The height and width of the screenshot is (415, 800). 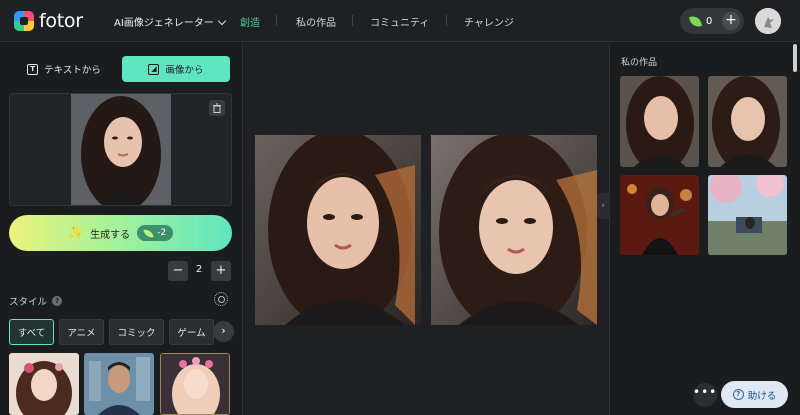 What do you see at coordinates (33, 69) in the screenshot?
I see `text-icon: T` at bounding box center [33, 69].